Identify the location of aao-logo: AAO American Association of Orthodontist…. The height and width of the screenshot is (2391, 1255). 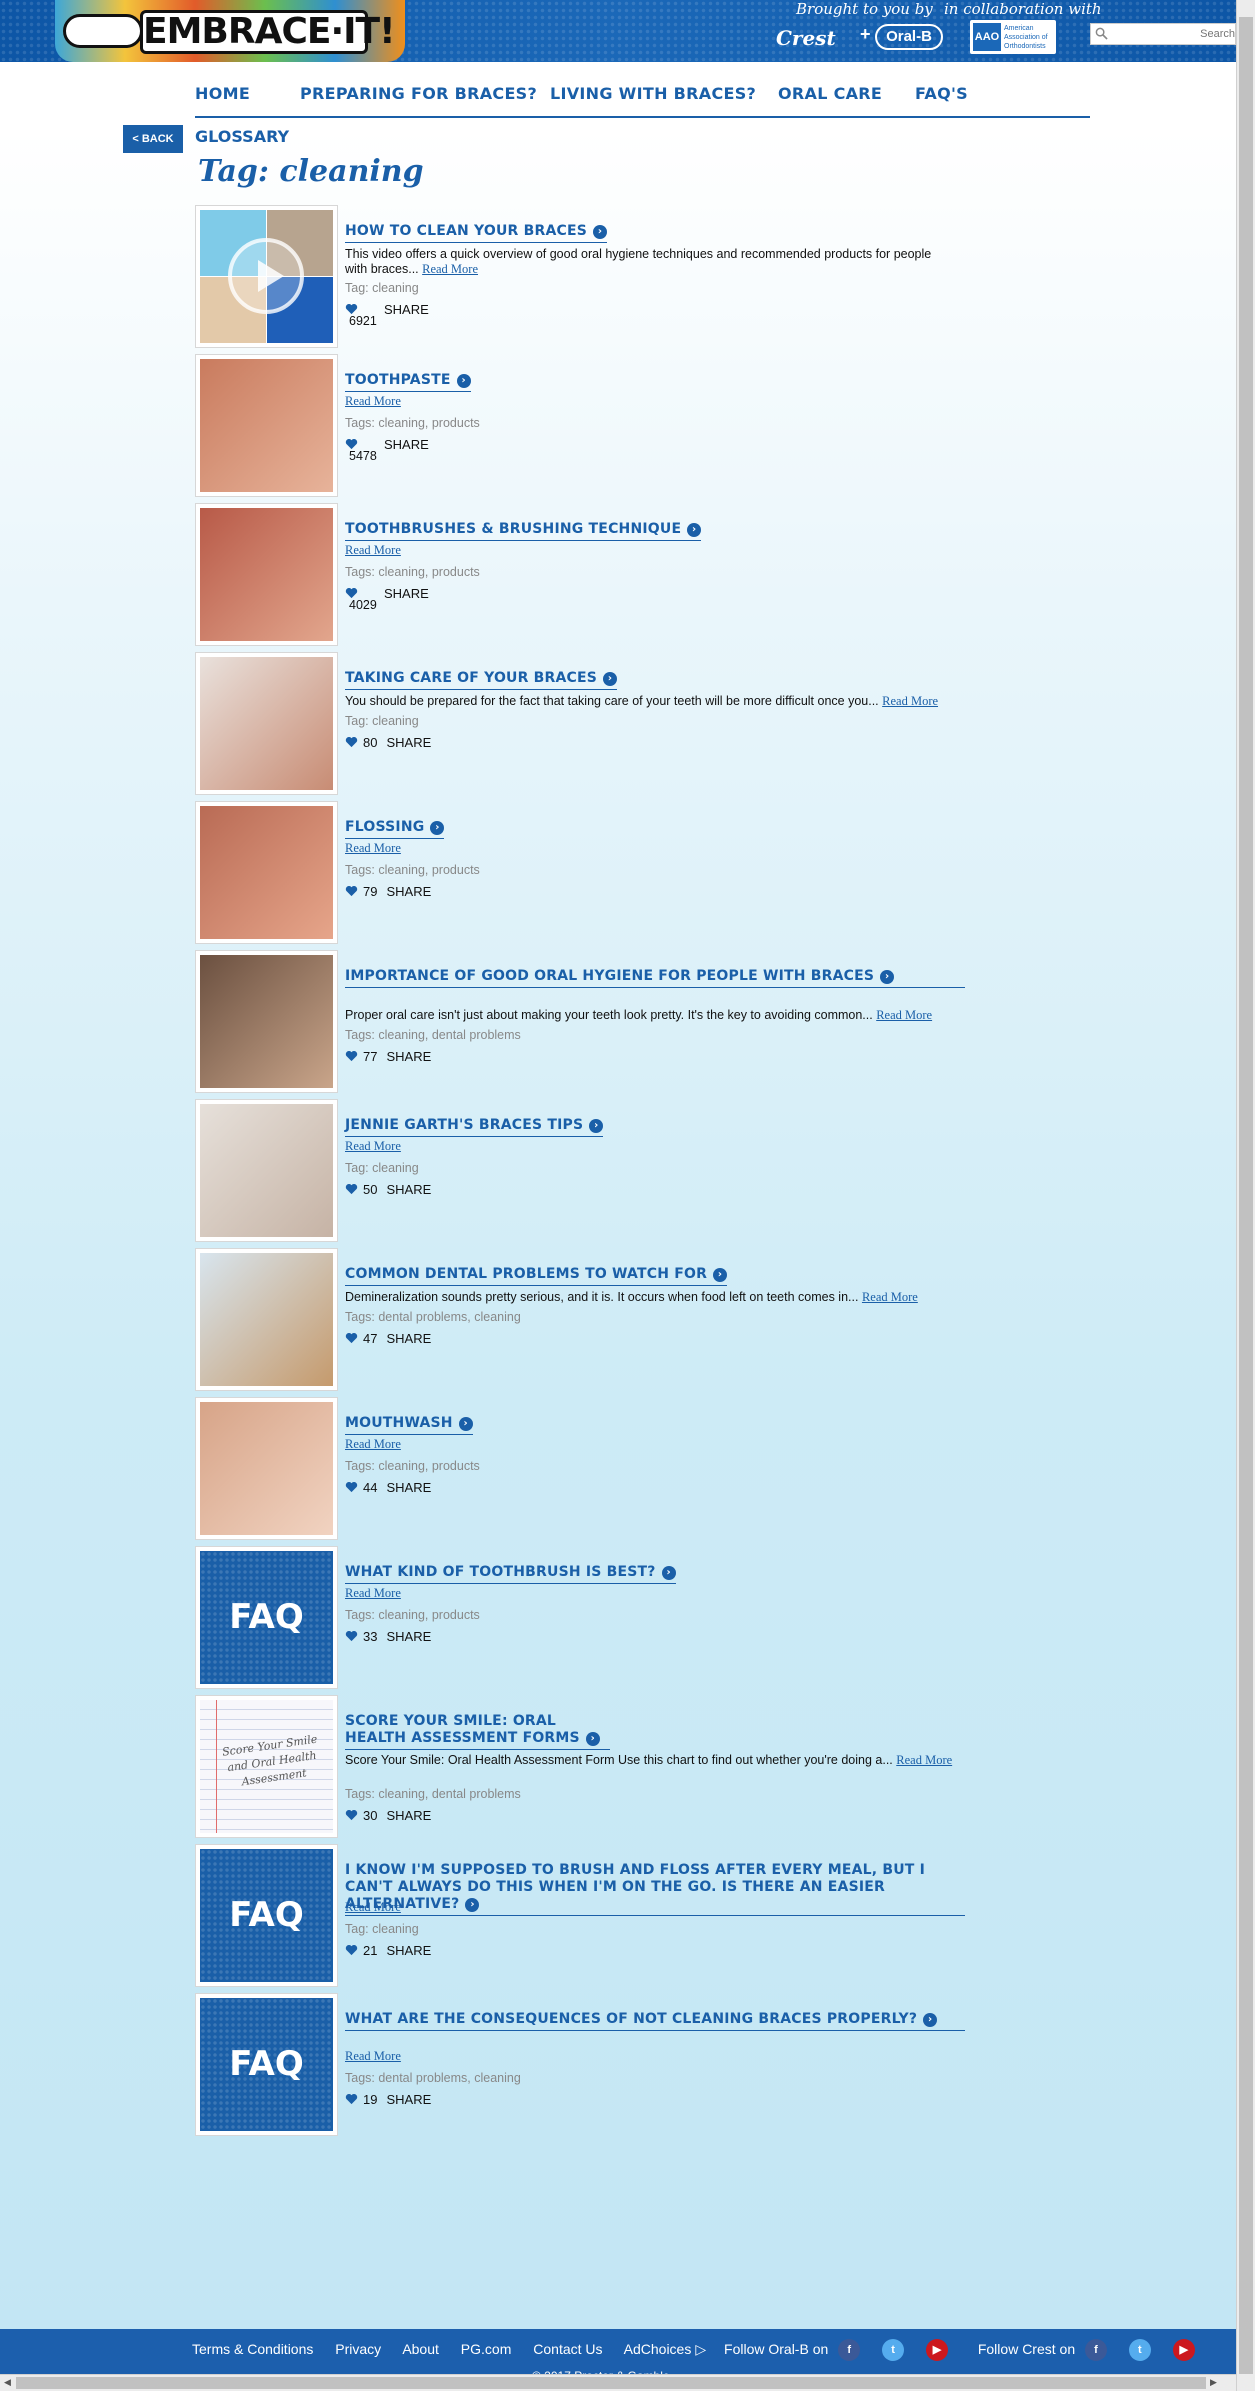
(1013, 37).